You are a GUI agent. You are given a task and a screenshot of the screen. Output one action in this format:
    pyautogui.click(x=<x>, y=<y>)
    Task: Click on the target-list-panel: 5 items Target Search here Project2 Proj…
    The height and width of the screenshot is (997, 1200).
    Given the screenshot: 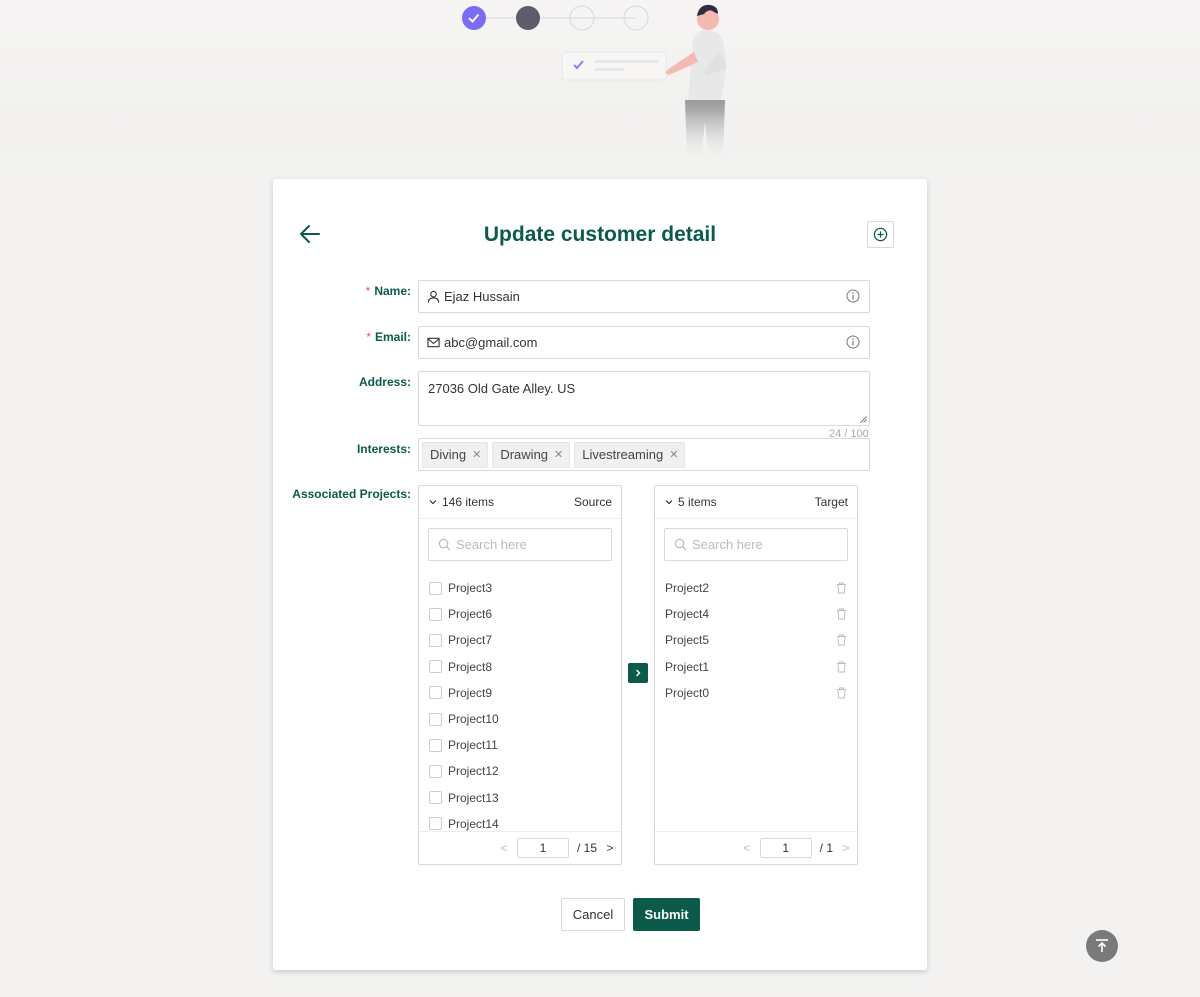 What is the action you would take?
    pyautogui.click(x=756, y=675)
    